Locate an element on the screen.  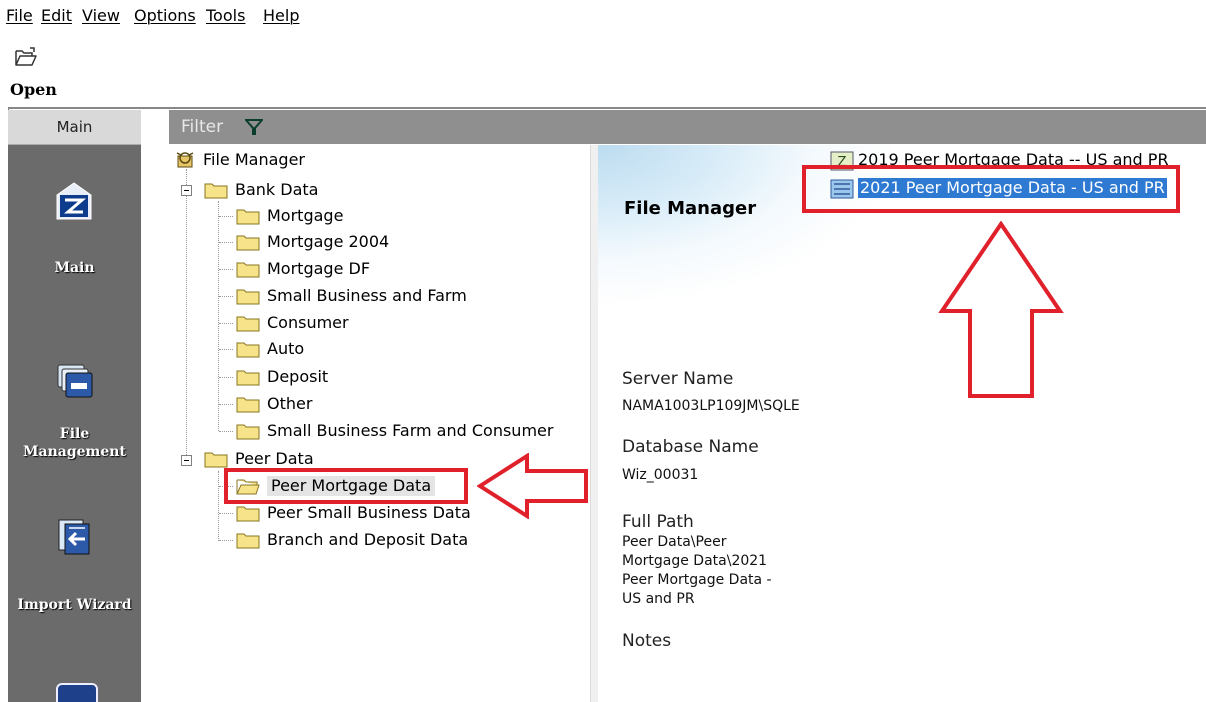
tree-node-mortgage-2004: Mortgage 2004 is located at coordinates (377, 242).